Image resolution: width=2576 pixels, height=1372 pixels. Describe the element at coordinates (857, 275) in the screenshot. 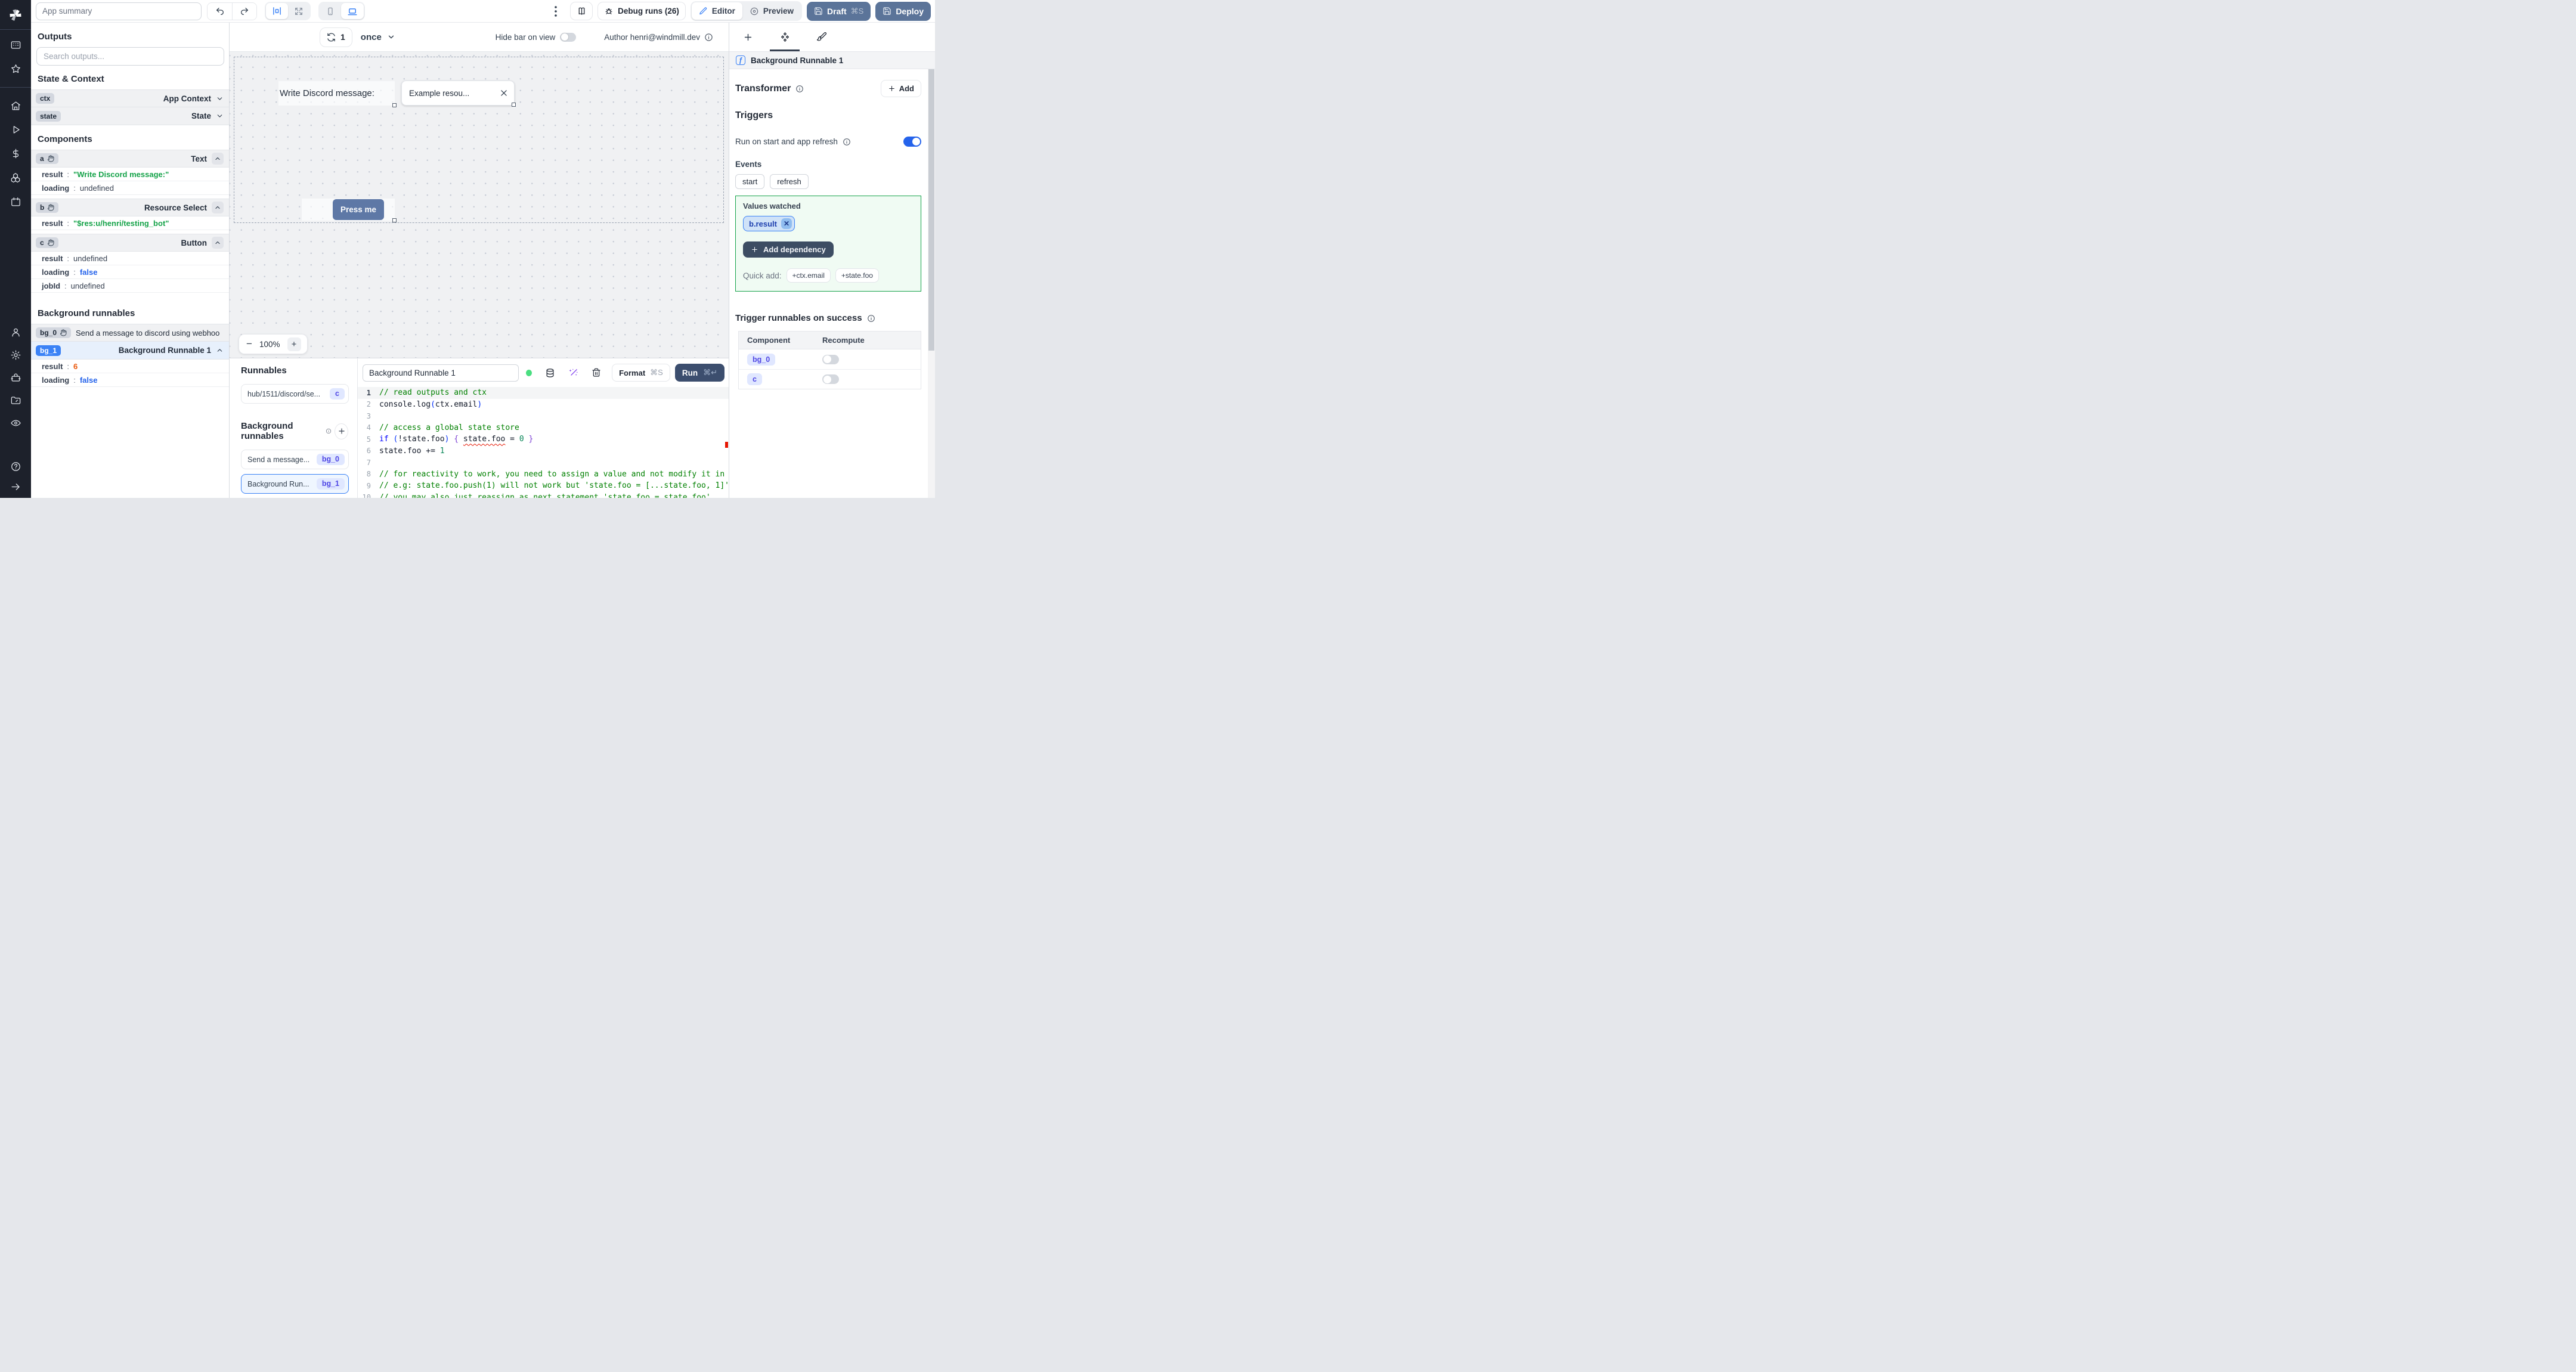

I see `quick-add-state-foo-chip: +state.foo` at that location.